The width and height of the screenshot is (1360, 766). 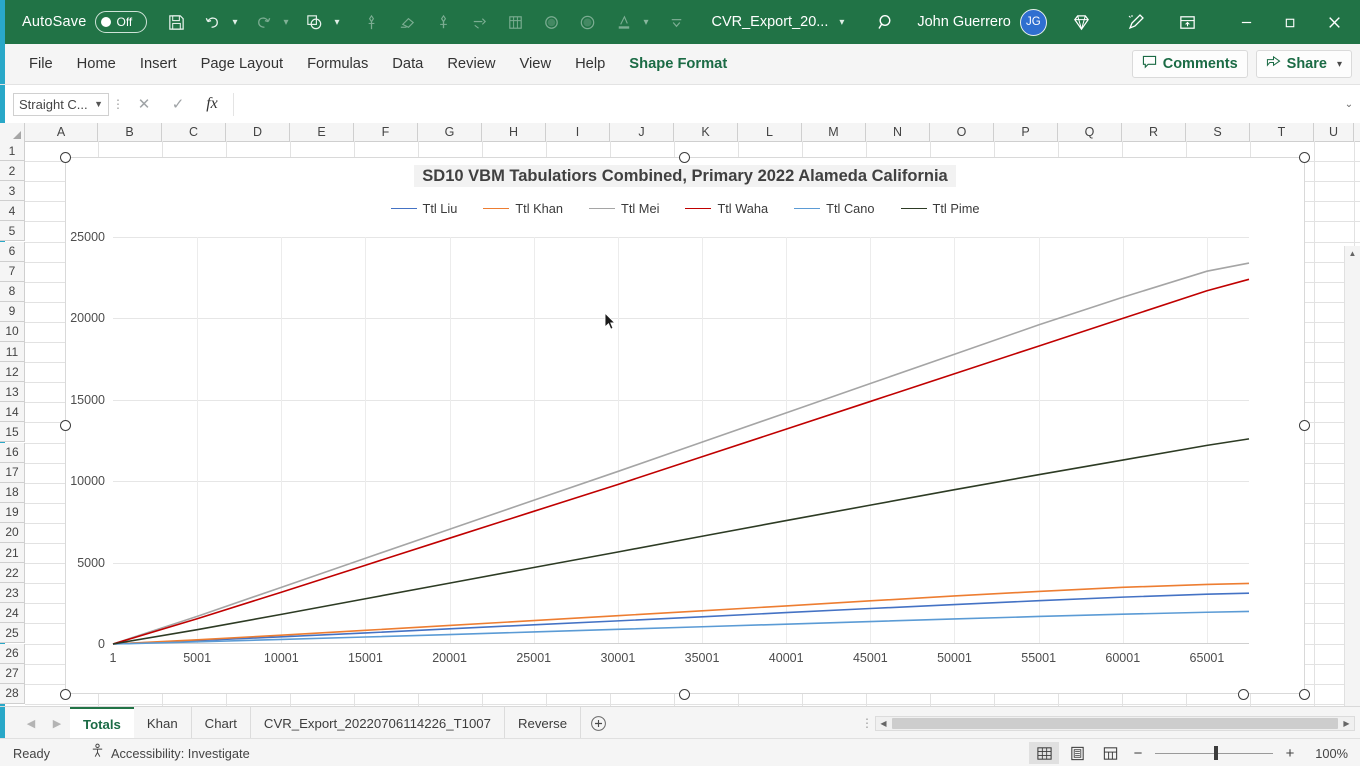 What do you see at coordinates (1335, 22) in the screenshot?
I see `close-button` at bounding box center [1335, 22].